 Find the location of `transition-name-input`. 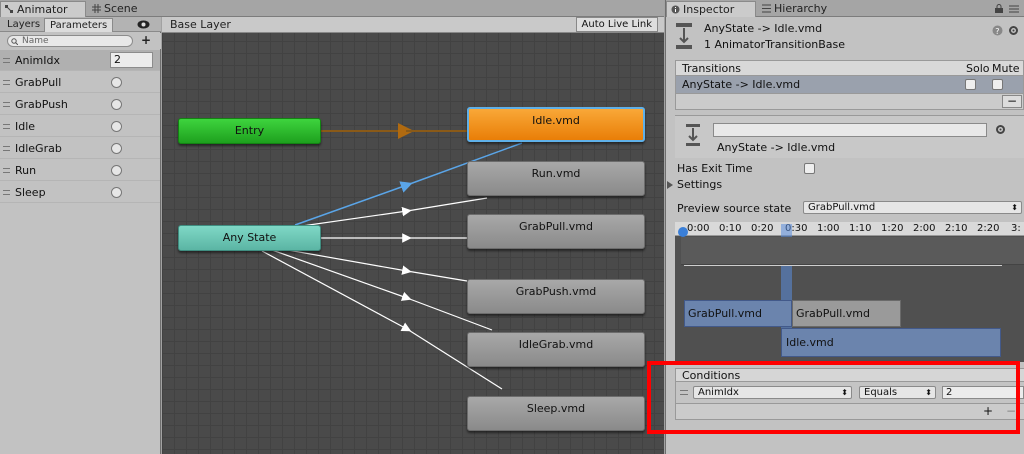

transition-name-input is located at coordinates (850, 130).